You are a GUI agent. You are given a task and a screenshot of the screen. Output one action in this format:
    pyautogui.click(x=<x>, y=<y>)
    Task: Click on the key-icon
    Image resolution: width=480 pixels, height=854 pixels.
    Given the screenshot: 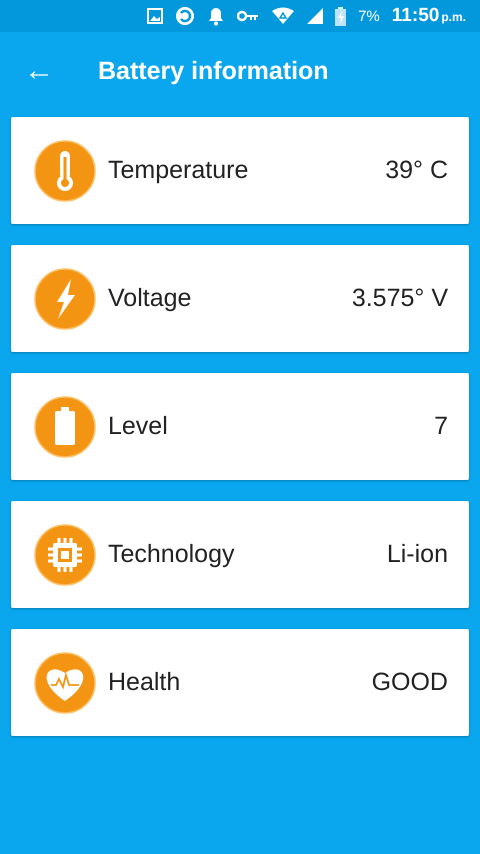 What is the action you would take?
    pyautogui.click(x=248, y=16)
    